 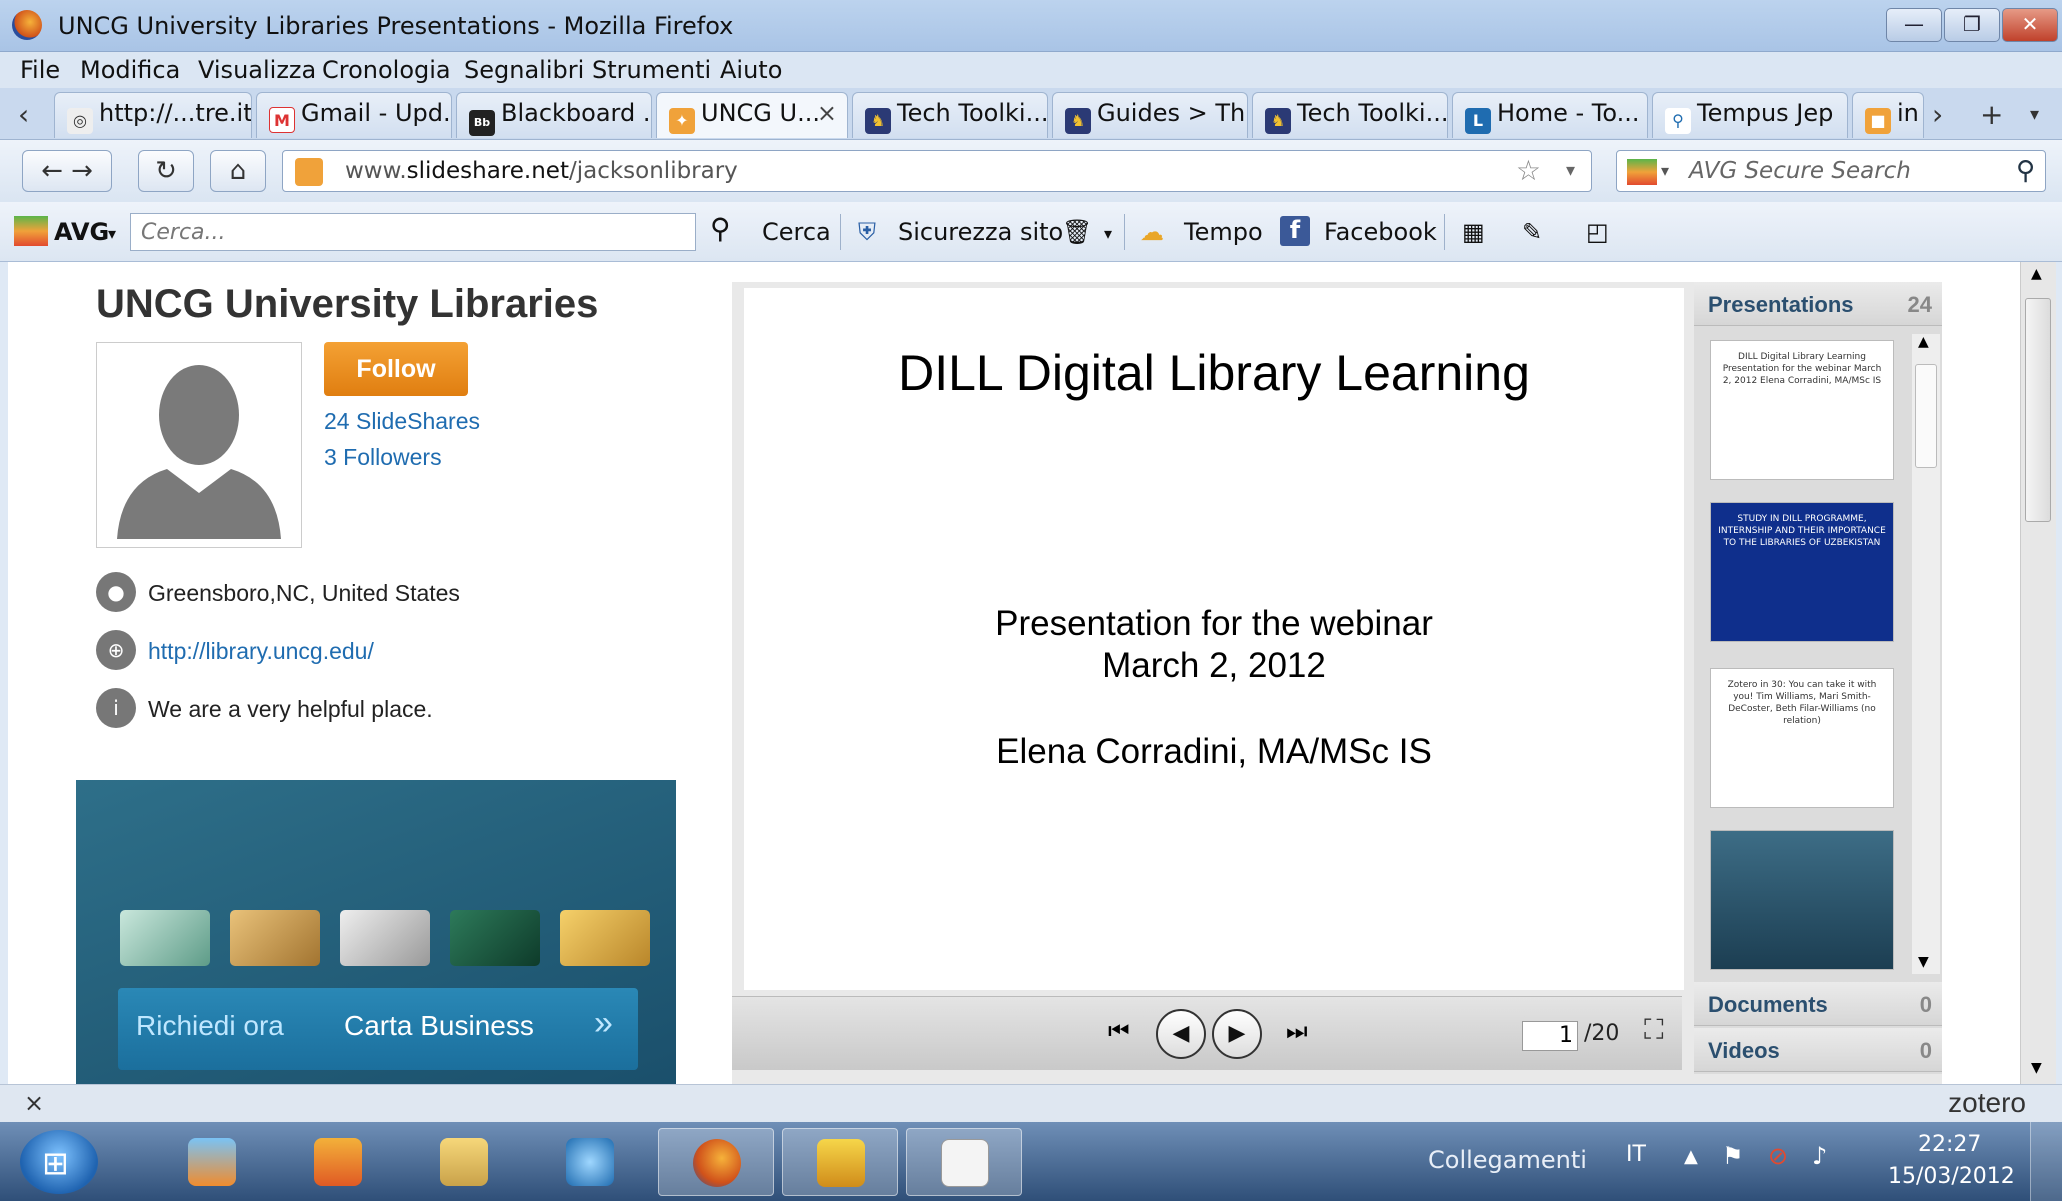 I want to click on first-slide-icon: ⏮, so click(x=1119, y=1031).